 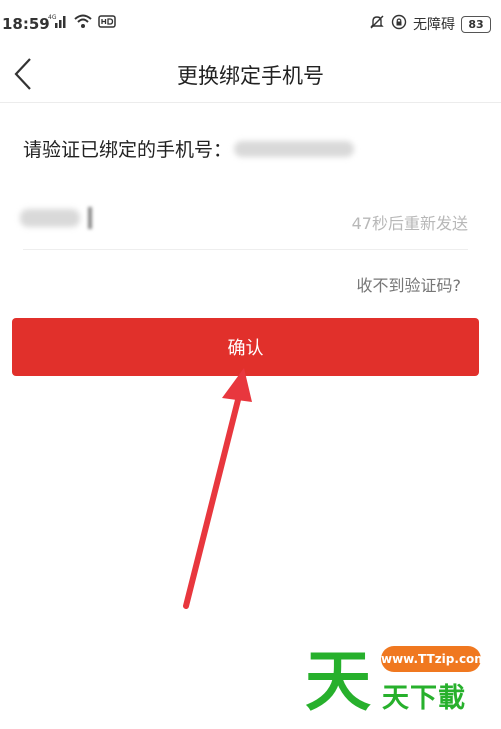 What do you see at coordinates (107, 23) in the screenshot?
I see `hd-icon` at bounding box center [107, 23].